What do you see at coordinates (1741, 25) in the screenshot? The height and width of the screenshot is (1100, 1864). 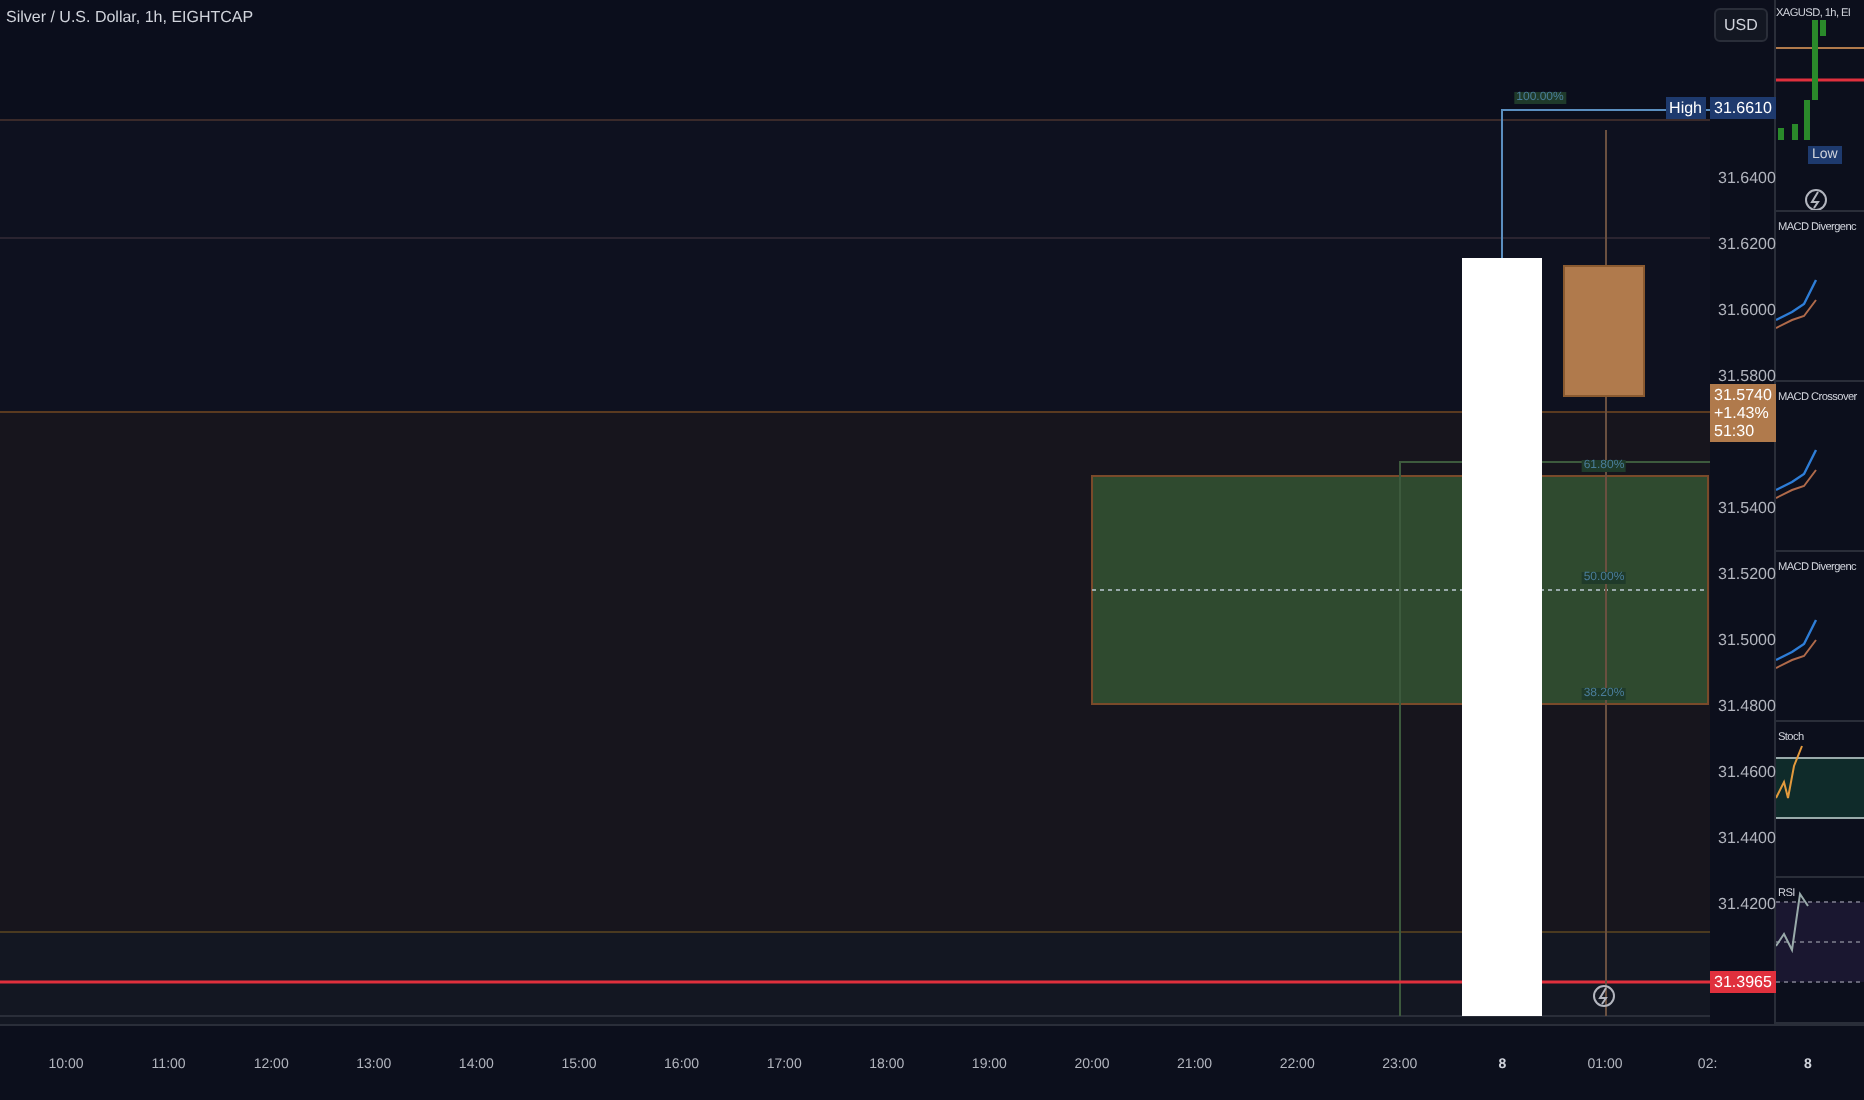 I see `currency-button: USD` at bounding box center [1741, 25].